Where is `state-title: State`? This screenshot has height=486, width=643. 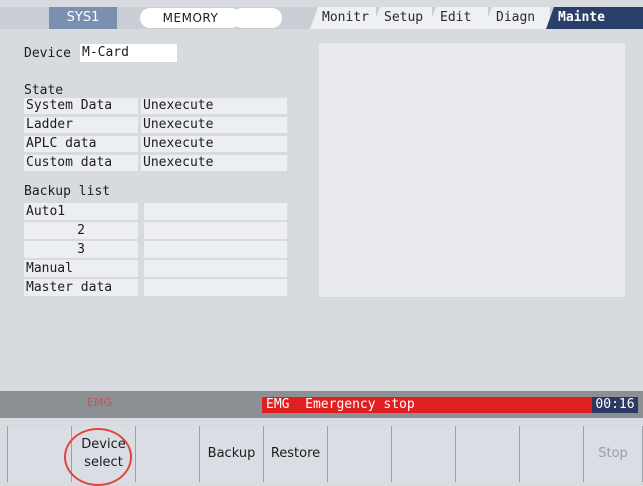
state-title: State is located at coordinates (44, 90).